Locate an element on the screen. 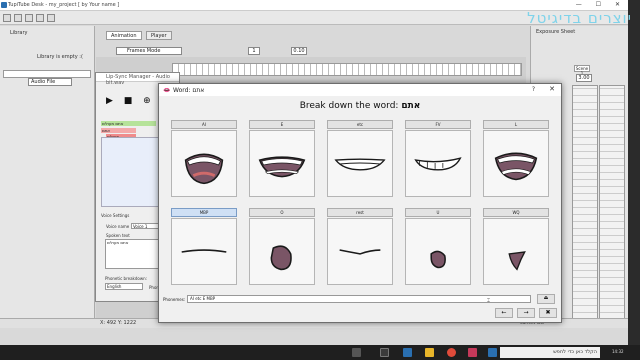  phonemes-label: Phonemes: is located at coordinates (174, 299).